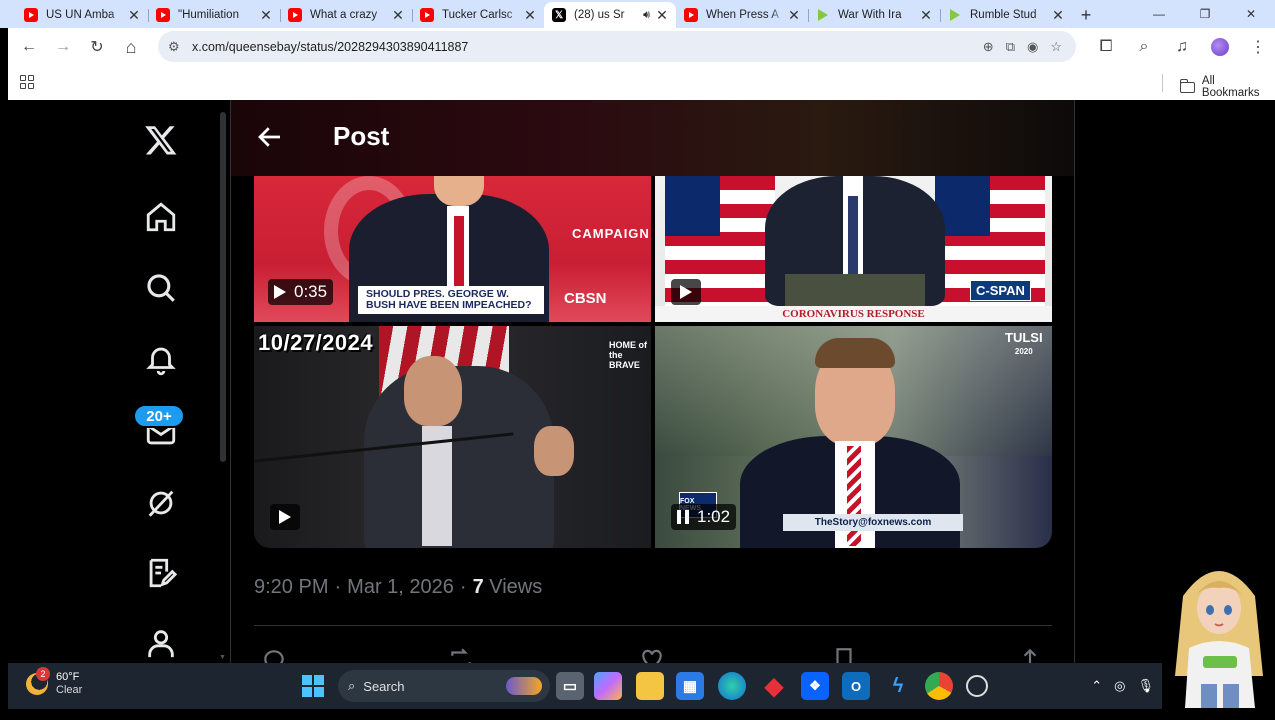 The image size is (1275, 720). What do you see at coordinates (161, 573) in the screenshot?
I see `lists-icon` at bounding box center [161, 573].